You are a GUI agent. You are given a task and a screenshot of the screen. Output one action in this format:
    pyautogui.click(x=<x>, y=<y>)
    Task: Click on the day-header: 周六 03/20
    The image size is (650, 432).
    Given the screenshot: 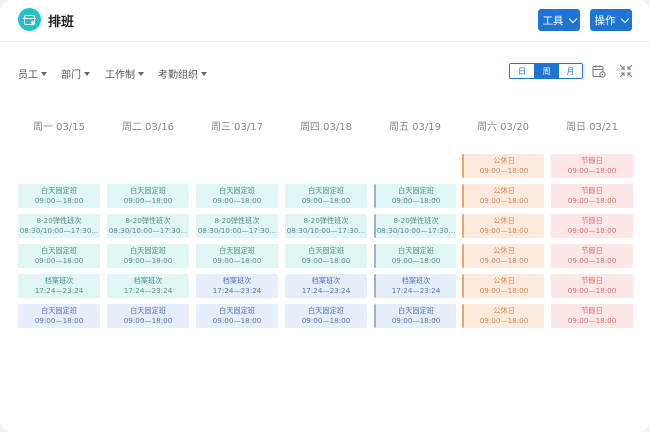 What is the action you would take?
    pyautogui.click(x=503, y=127)
    